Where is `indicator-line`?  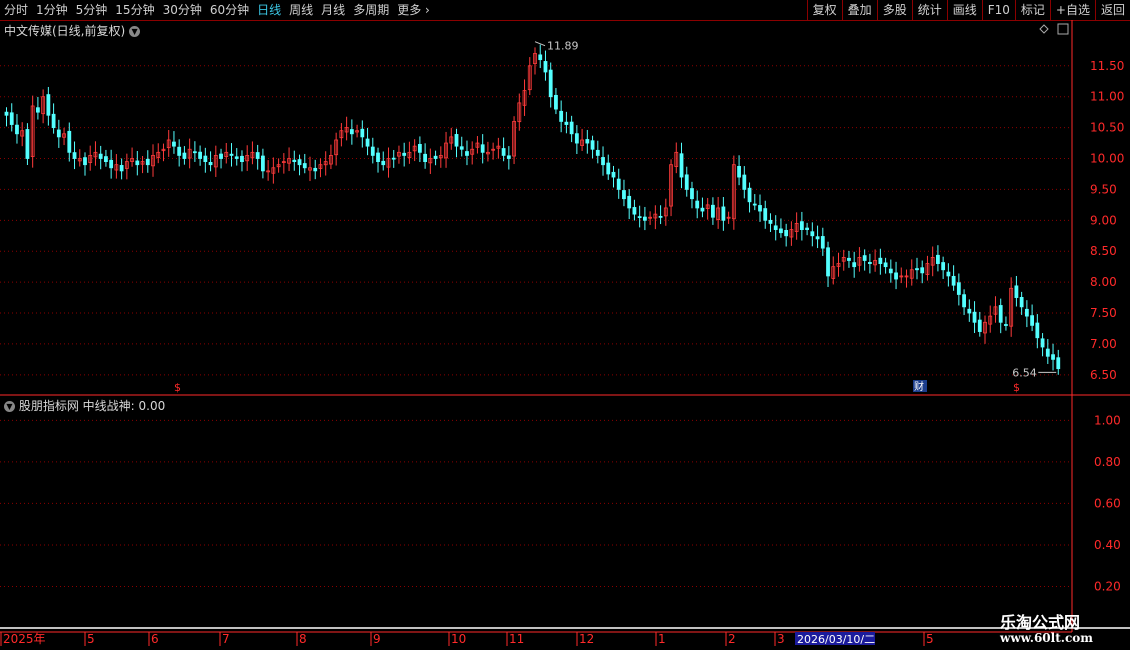
indicator-line is located at coordinates (565, 628).